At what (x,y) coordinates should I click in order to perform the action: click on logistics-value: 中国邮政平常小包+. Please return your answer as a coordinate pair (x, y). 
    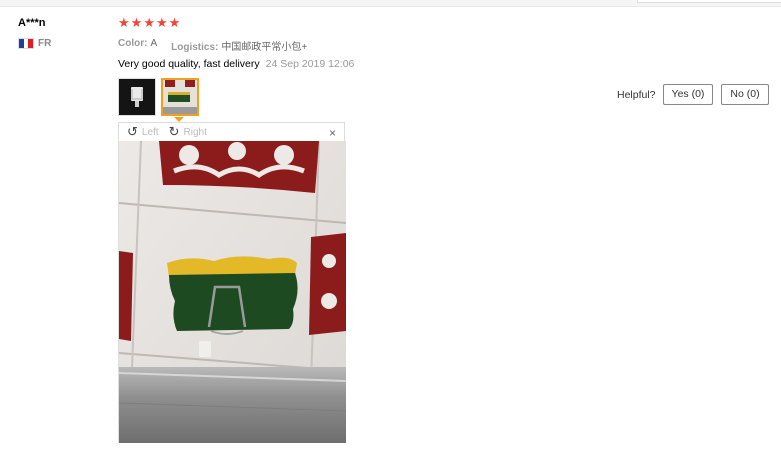
    Looking at the image, I should click on (264, 47).